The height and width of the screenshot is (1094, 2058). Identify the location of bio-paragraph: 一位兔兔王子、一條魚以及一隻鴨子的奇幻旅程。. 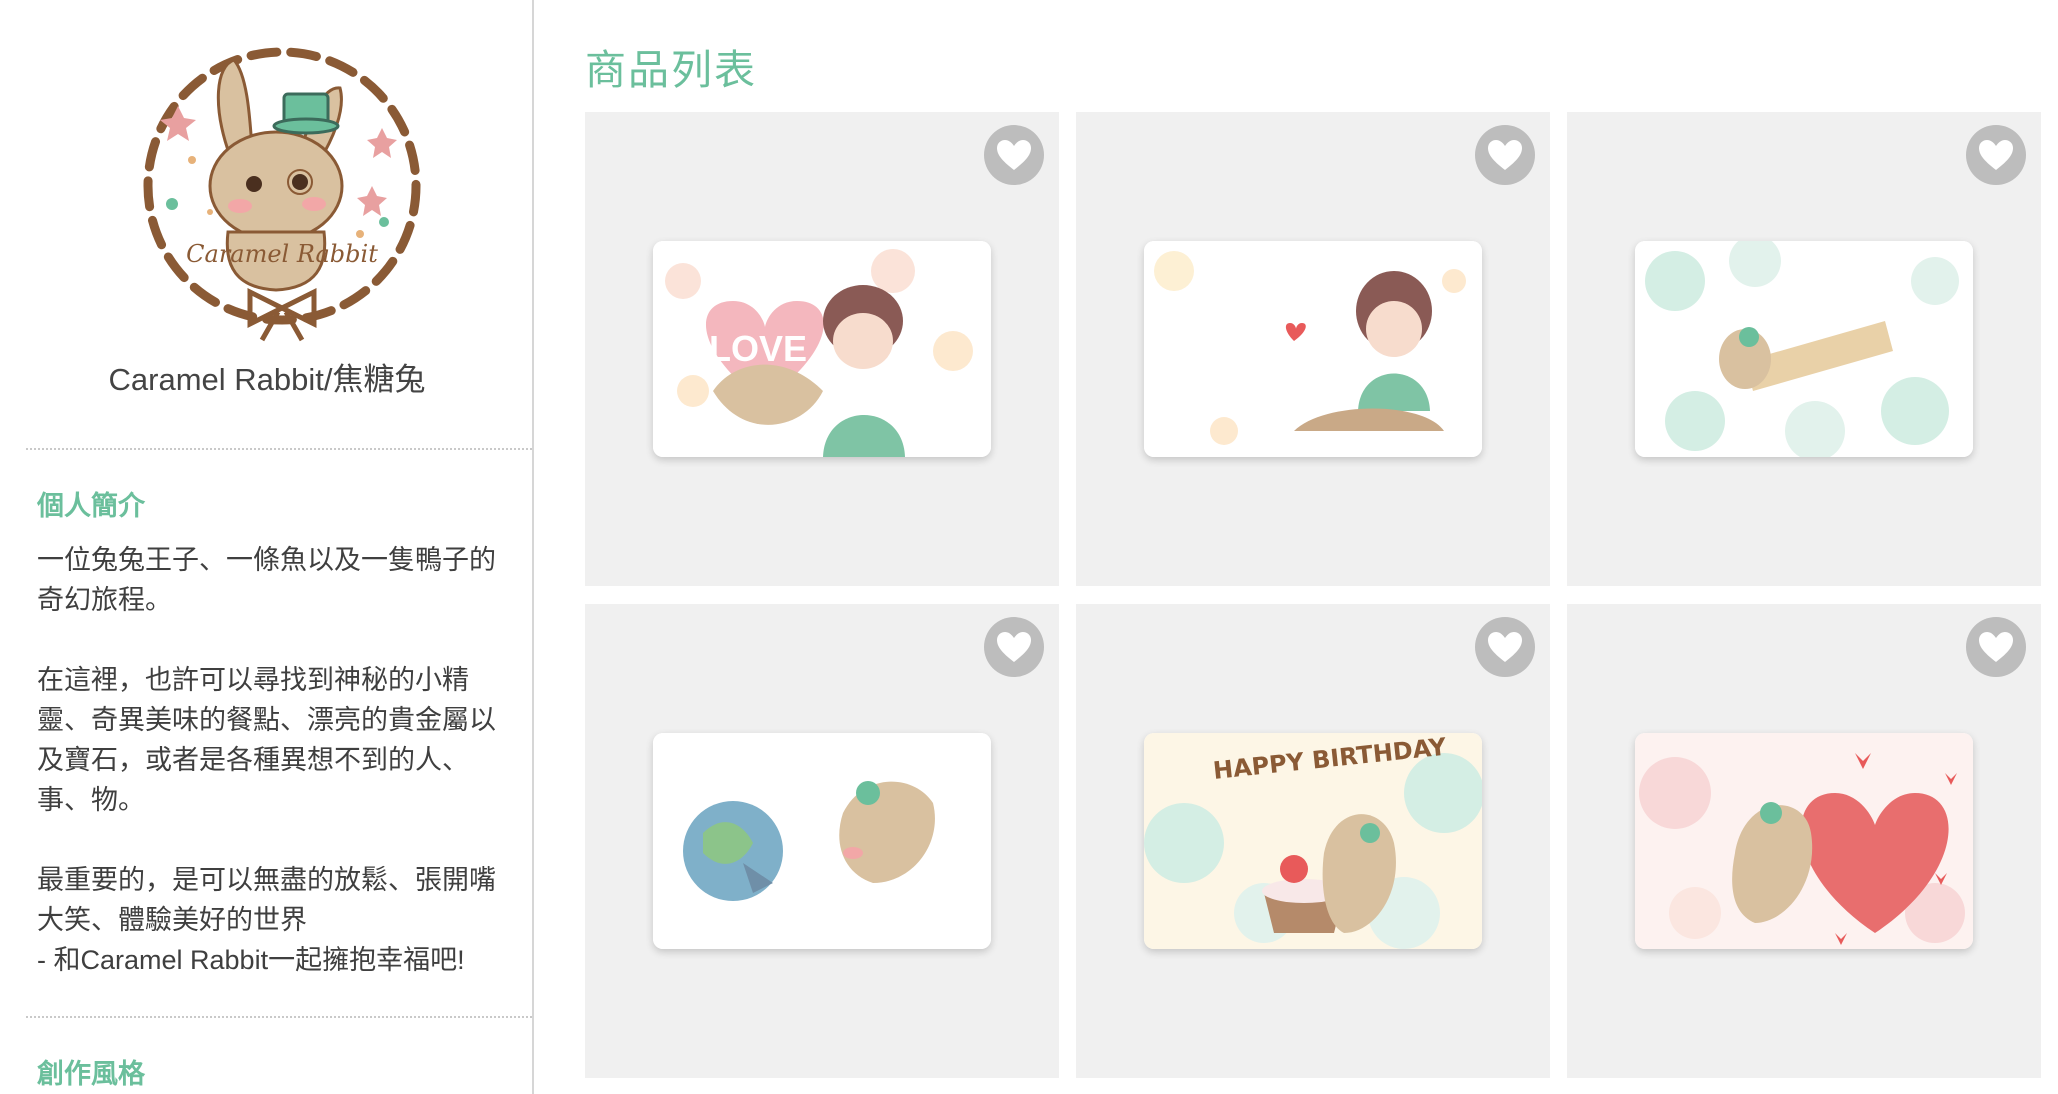
(266, 580).